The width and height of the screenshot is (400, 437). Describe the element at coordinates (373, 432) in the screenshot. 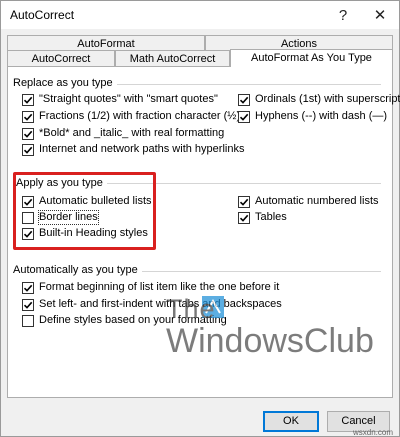

I see `site-tag: wsxdn.com` at that location.